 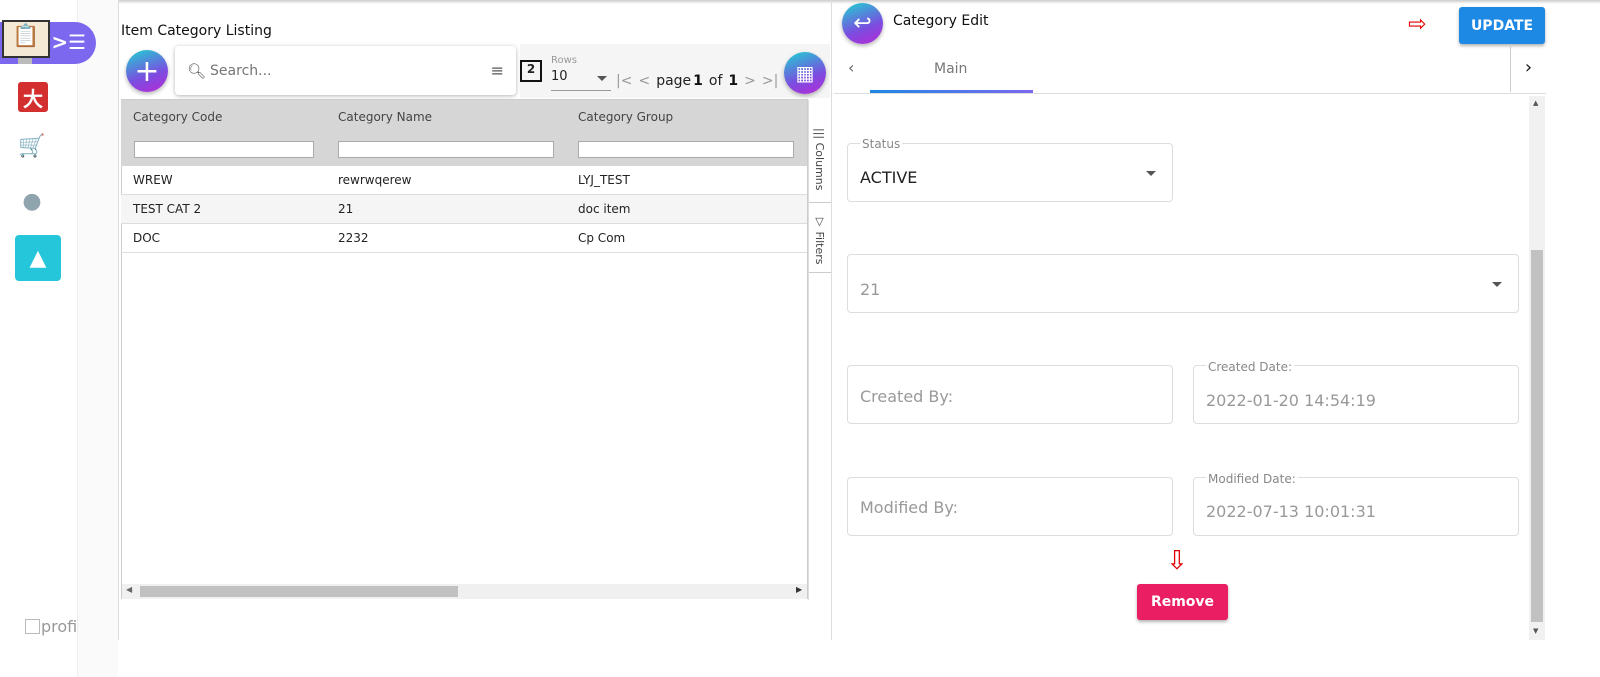 What do you see at coordinates (32, 146) in the screenshot?
I see `cart-icon: 🛒` at bounding box center [32, 146].